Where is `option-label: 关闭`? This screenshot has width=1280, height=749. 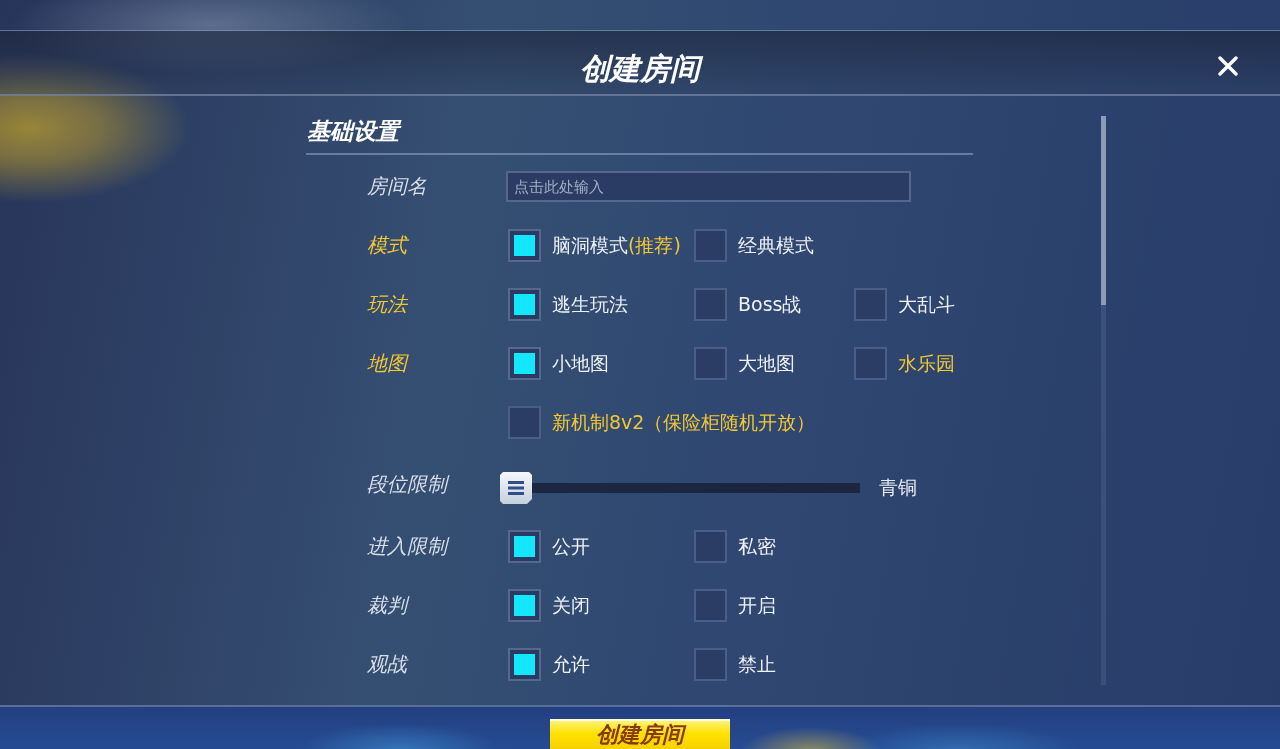
option-label: 关闭 is located at coordinates (571, 605).